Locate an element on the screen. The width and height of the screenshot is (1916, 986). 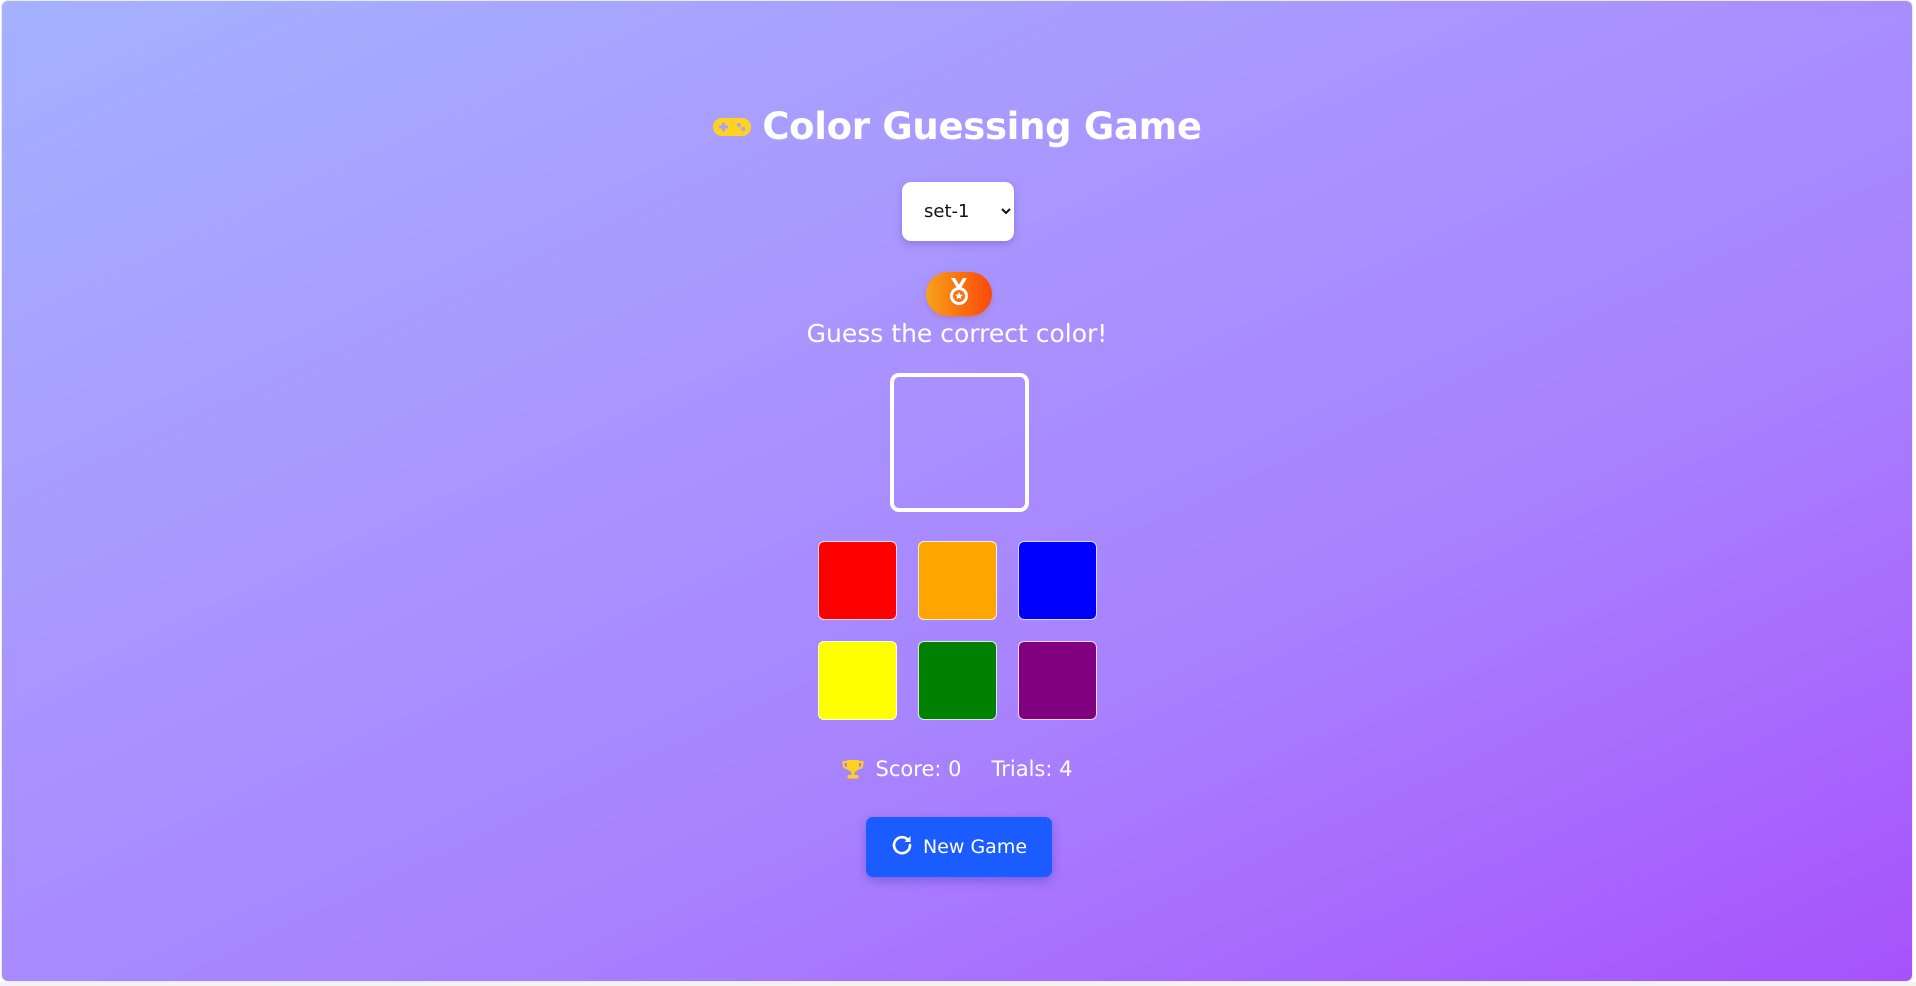
swatch-purple is located at coordinates (1057, 680).